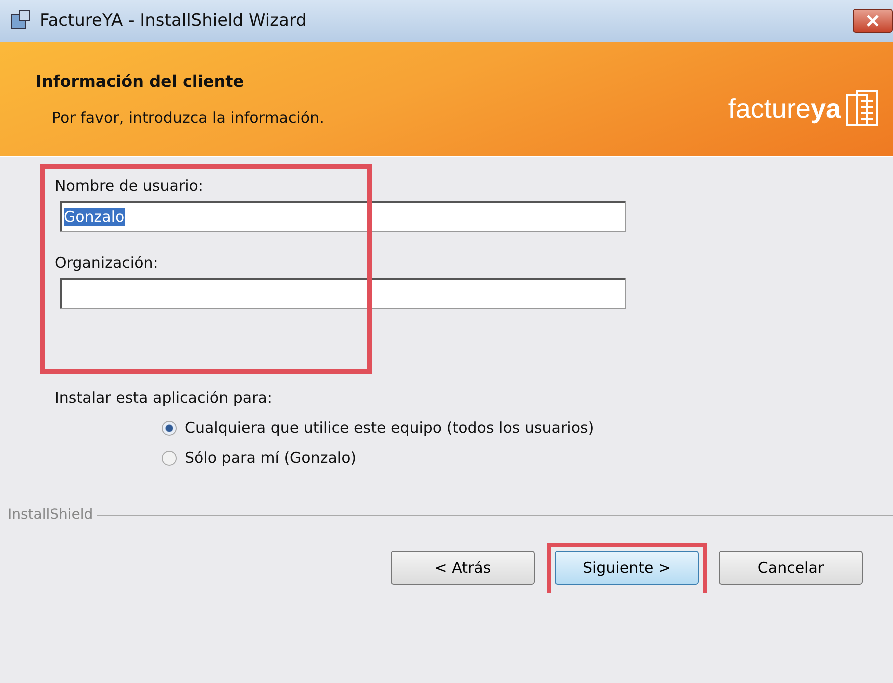 Image resolution: width=893 pixels, height=683 pixels. I want to click on logo-text: factureya, so click(784, 109).